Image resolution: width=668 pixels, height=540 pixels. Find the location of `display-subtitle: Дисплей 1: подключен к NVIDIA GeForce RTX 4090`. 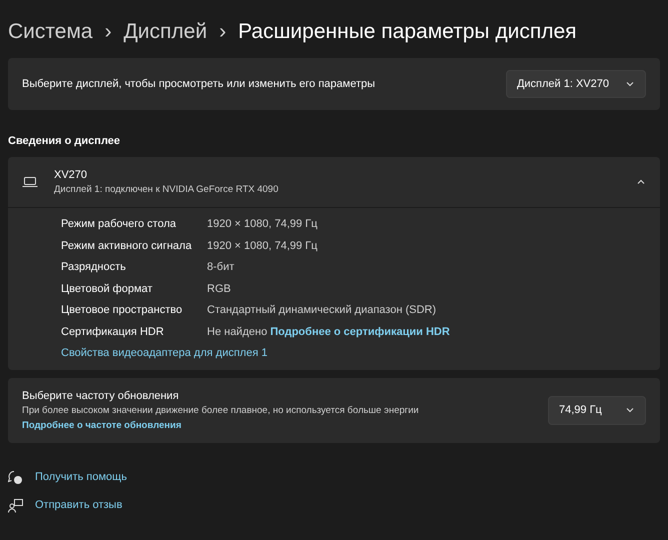

display-subtitle: Дисплей 1: подключен к NVIDIA GeForce RTX 4090 is located at coordinates (167, 190).